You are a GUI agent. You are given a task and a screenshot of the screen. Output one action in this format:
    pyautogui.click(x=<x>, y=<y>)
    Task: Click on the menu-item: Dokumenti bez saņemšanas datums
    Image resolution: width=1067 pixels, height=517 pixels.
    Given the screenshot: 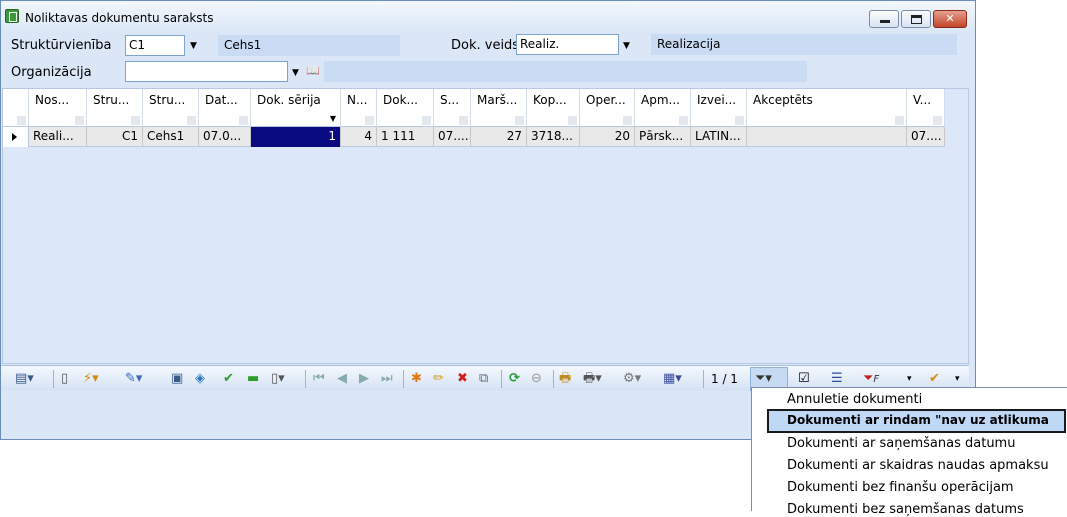 What is the action you would take?
    pyautogui.click(x=905, y=509)
    